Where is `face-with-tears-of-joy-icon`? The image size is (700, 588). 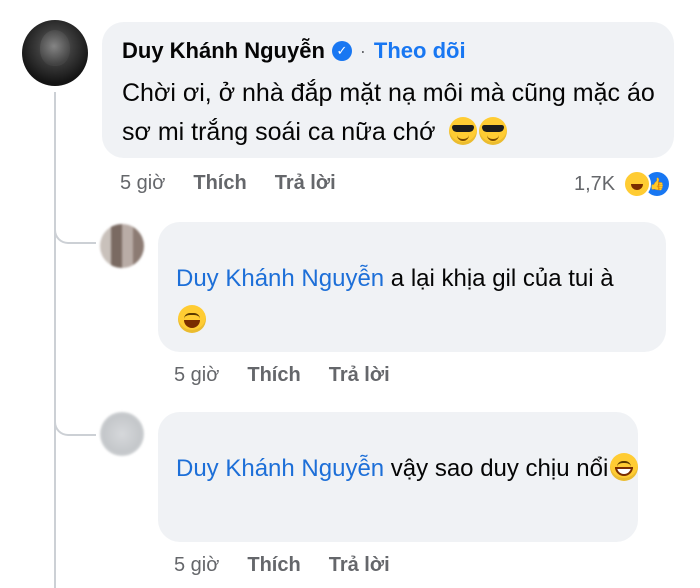
face-with-tears-of-joy-icon is located at coordinates (192, 319).